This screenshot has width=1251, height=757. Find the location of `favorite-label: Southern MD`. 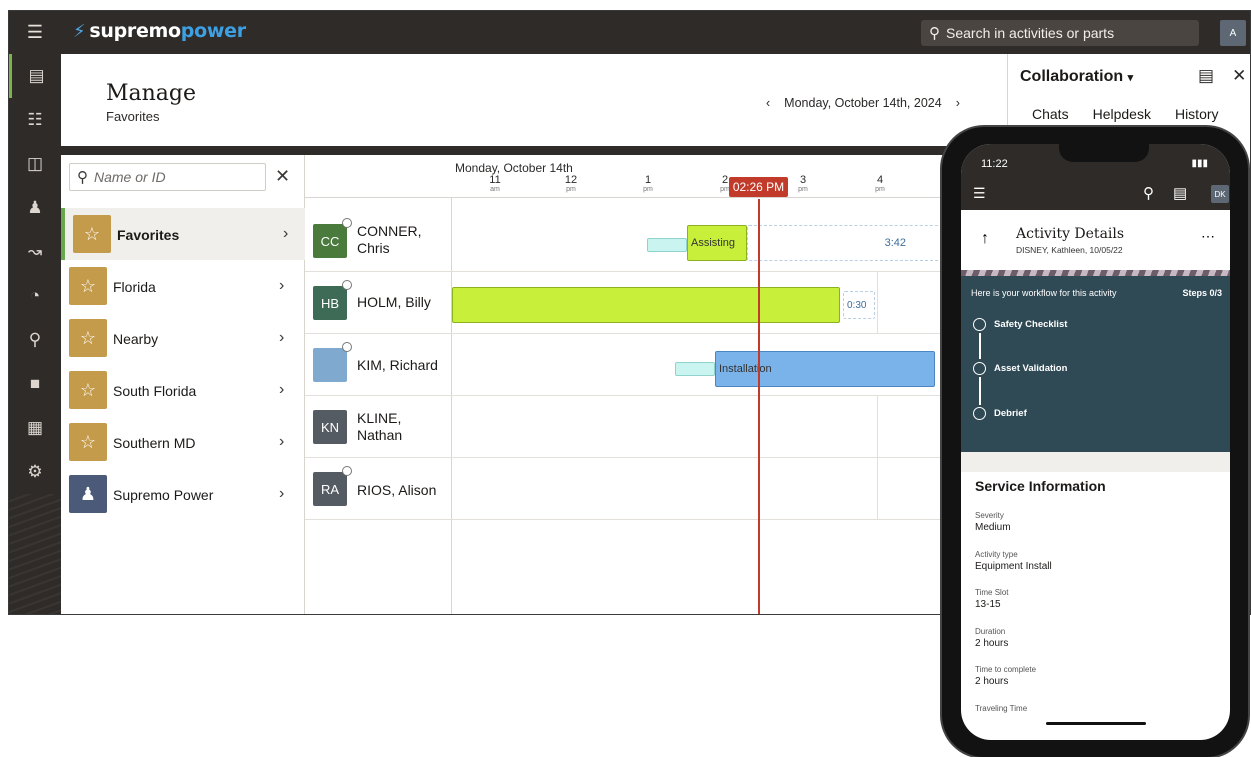

favorite-label: Southern MD is located at coordinates (154, 443).